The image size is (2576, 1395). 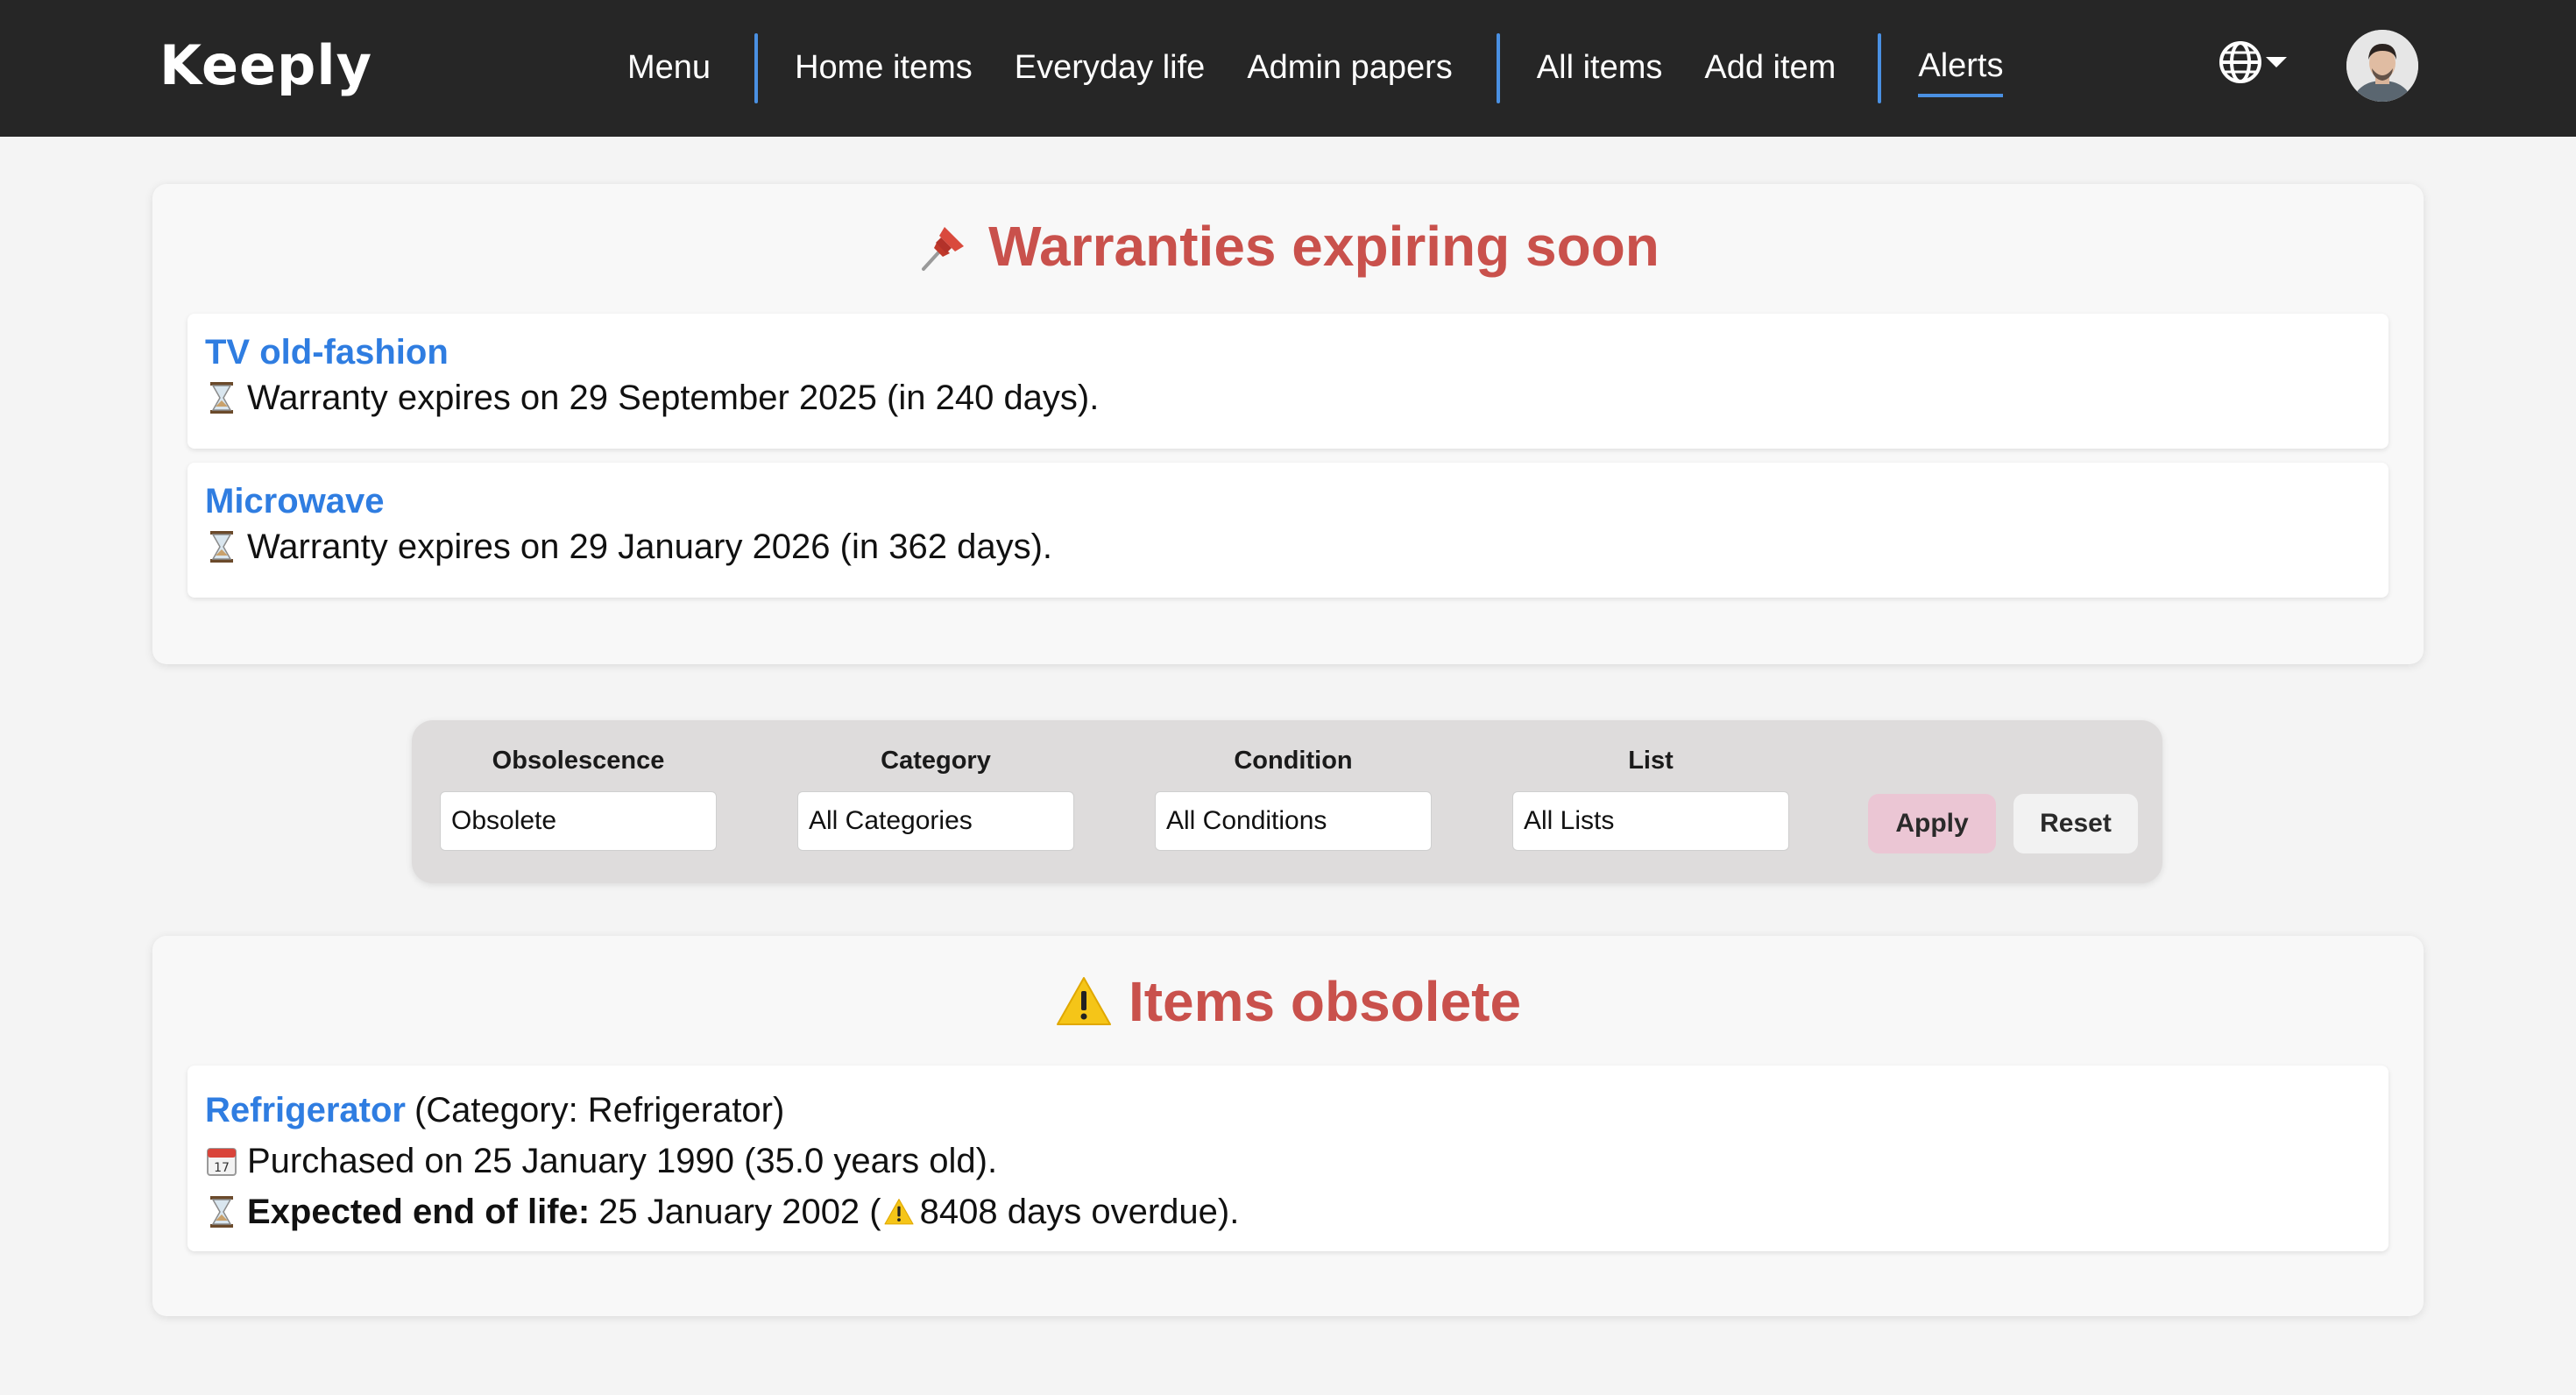 What do you see at coordinates (1110, 69) in the screenshot?
I see `nav-everyday-life: Everyday life` at bounding box center [1110, 69].